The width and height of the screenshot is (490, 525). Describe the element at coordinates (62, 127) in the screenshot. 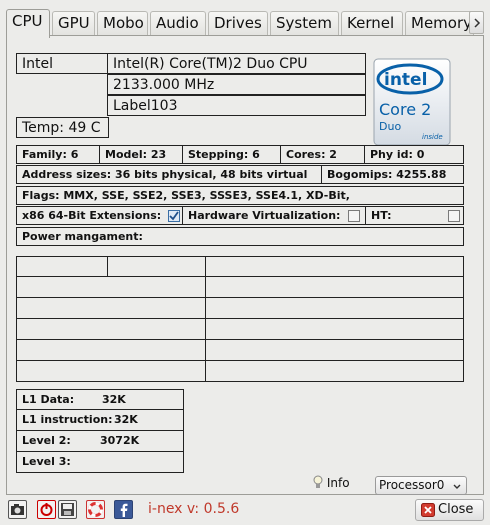

I see `cpu-temperature: Temp: 49 C` at that location.